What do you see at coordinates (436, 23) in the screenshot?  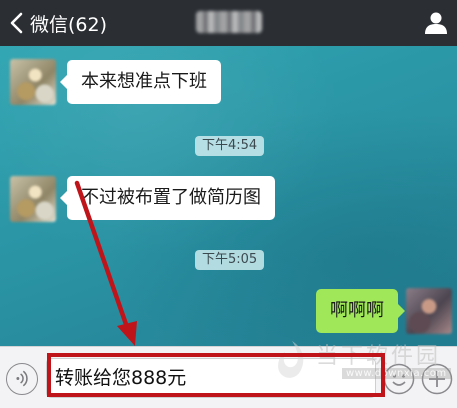 I see `person-icon` at bounding box center [436, 23].